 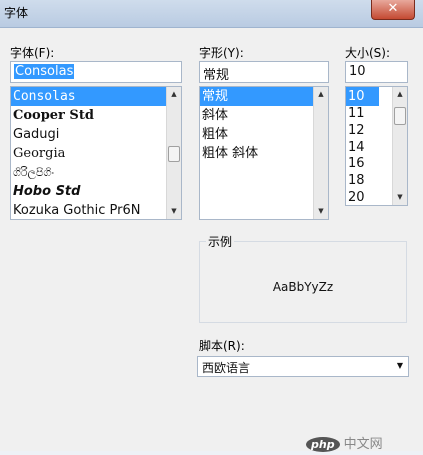 What do you see at coordinates (221, 53) in the screenshot?
I see `style-label: 字形(Y):` at bounding box center [221, 53].